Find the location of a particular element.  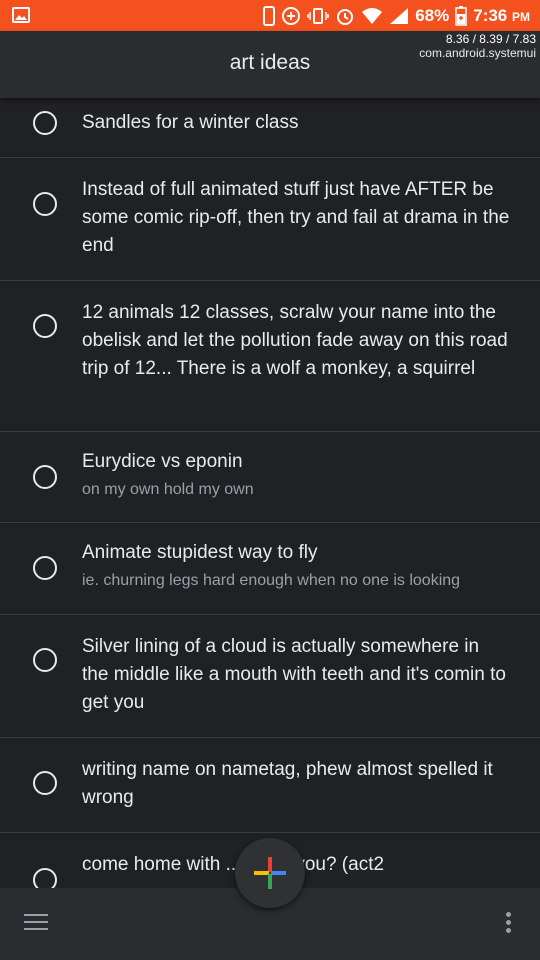

item-title: Sandles for a winter class is located at coordinates (190, 122).